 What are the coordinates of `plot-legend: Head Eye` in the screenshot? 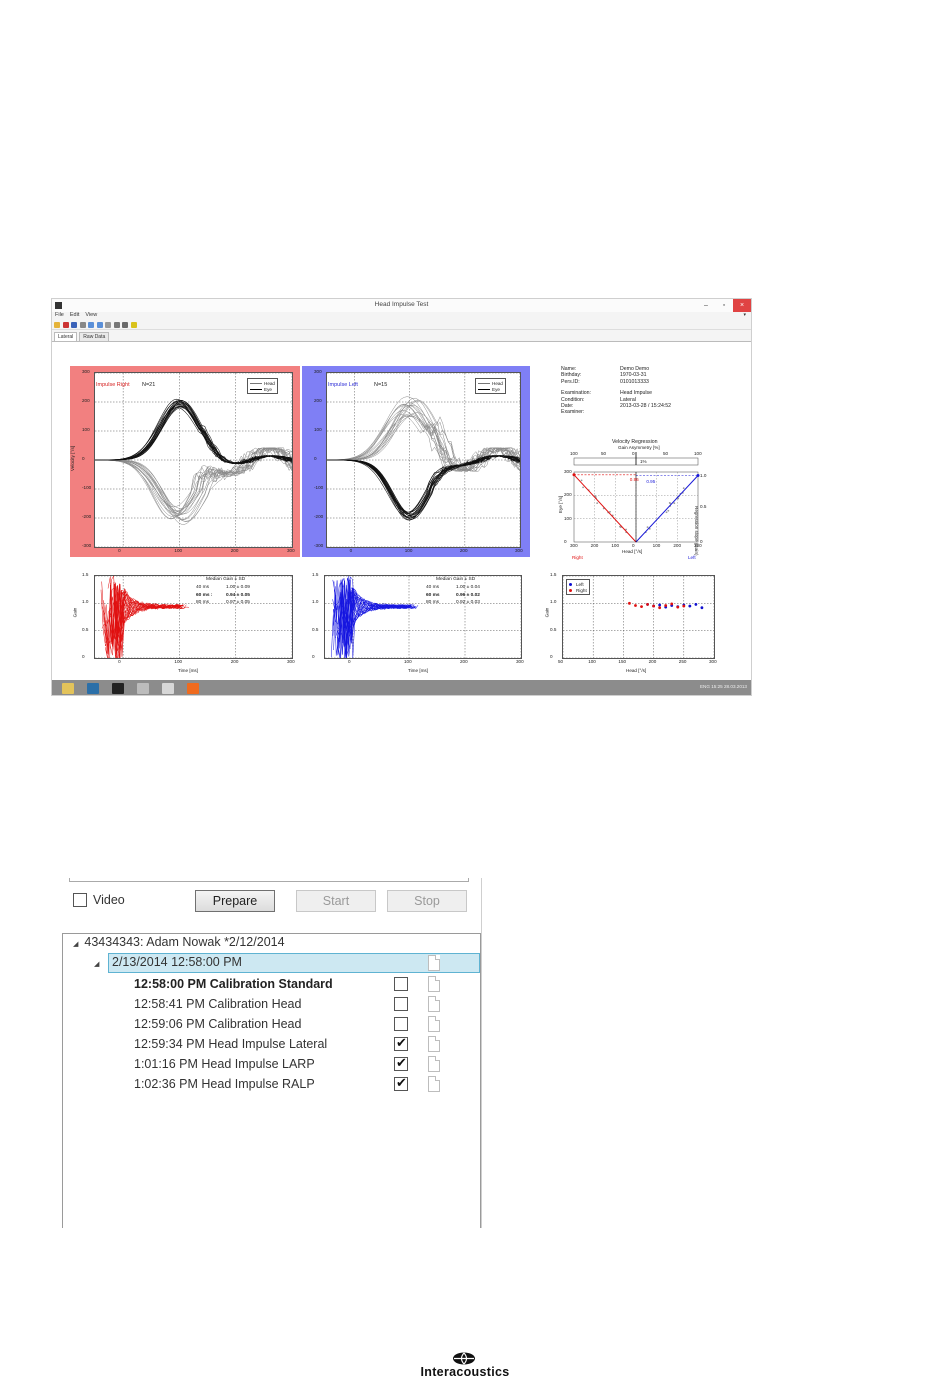 It's located at (490, 386).